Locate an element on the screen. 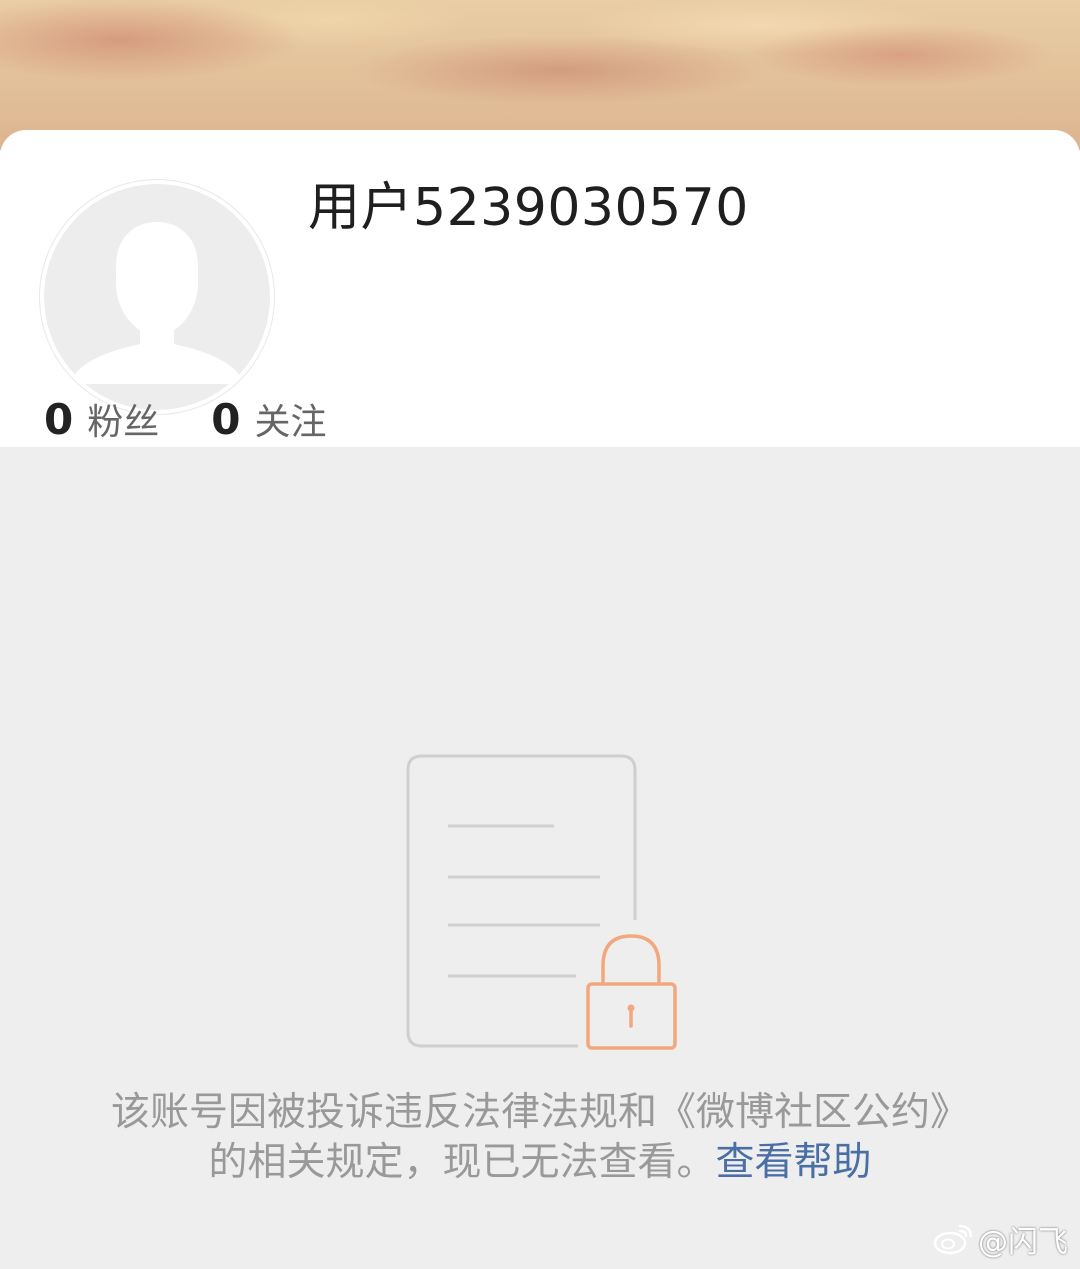 The image size is (1080, 1269). following-label: 关注 is located at coordinates (290, 422).